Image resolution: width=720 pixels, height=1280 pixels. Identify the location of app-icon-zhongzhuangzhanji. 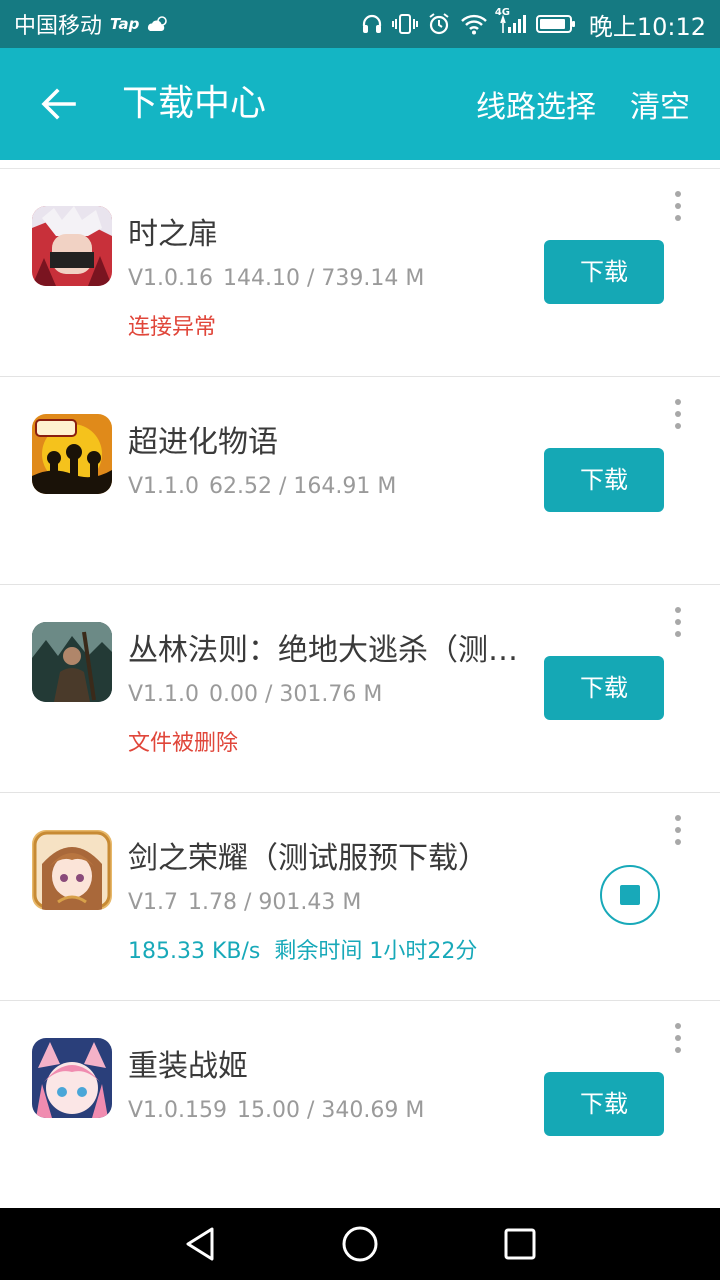
(72, 1078).